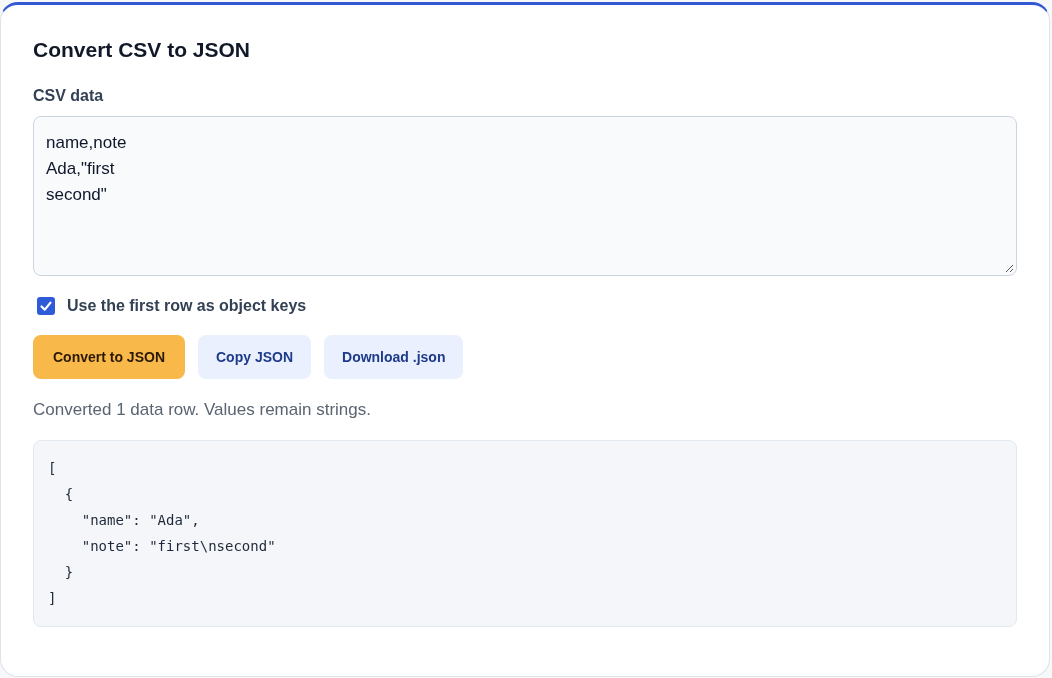 This screenshot has width=1052, height=678. What do you see at coordinates (1009, 268) in the screenshot?
I see `resize-handle-icon` at bounding box center [1009, 268].